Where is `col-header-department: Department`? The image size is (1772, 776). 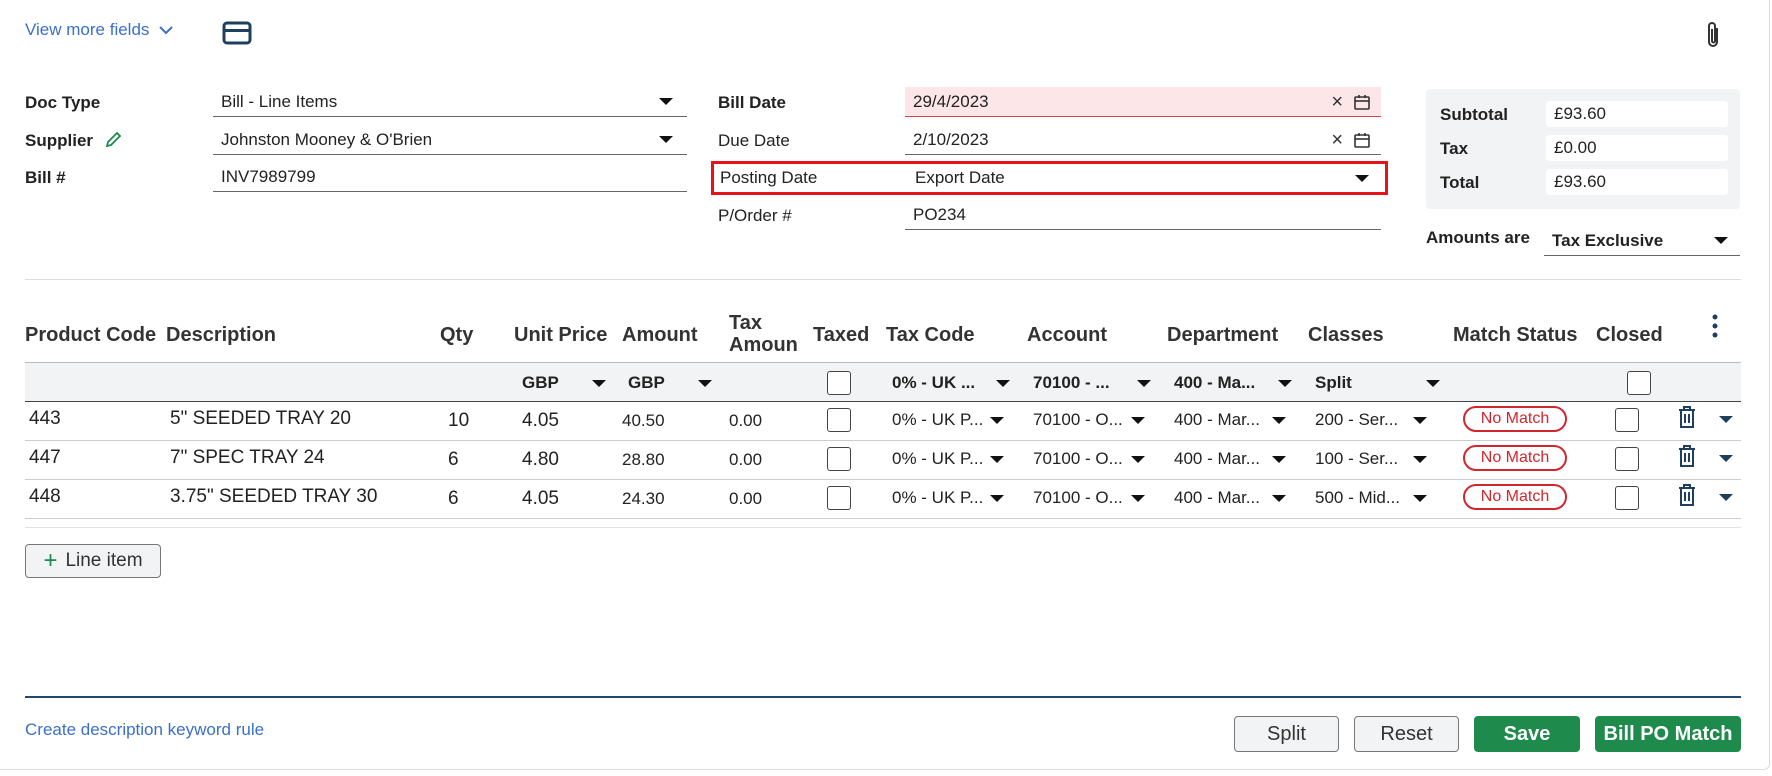 col-header-department: Department is located at coordinates (1222, 335).